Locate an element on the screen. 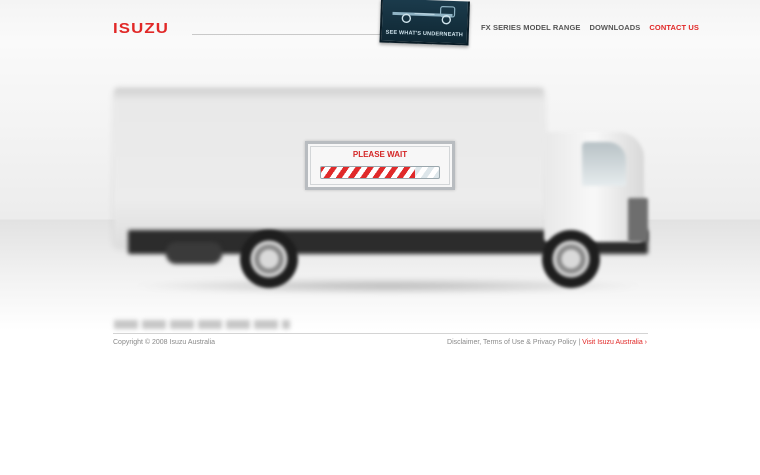  loading-dialog: PLEASE WAIT is located at coordinates (380, 165).